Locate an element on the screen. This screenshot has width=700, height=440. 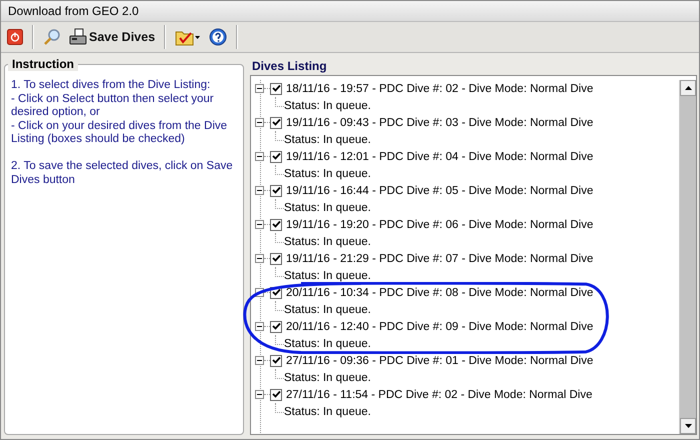
instruction-text: Dives button is located at coordinates (43, 180).